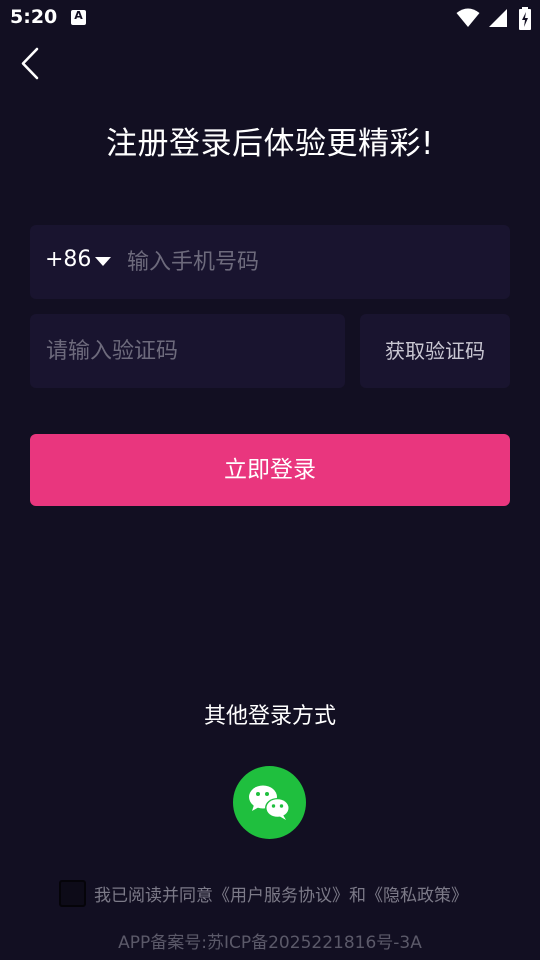 This screenshot has width=540, height=960. Describe the element at coordinates (435, 351) in the screenshot. I see `get-code-button: 获取验证码` at that location.